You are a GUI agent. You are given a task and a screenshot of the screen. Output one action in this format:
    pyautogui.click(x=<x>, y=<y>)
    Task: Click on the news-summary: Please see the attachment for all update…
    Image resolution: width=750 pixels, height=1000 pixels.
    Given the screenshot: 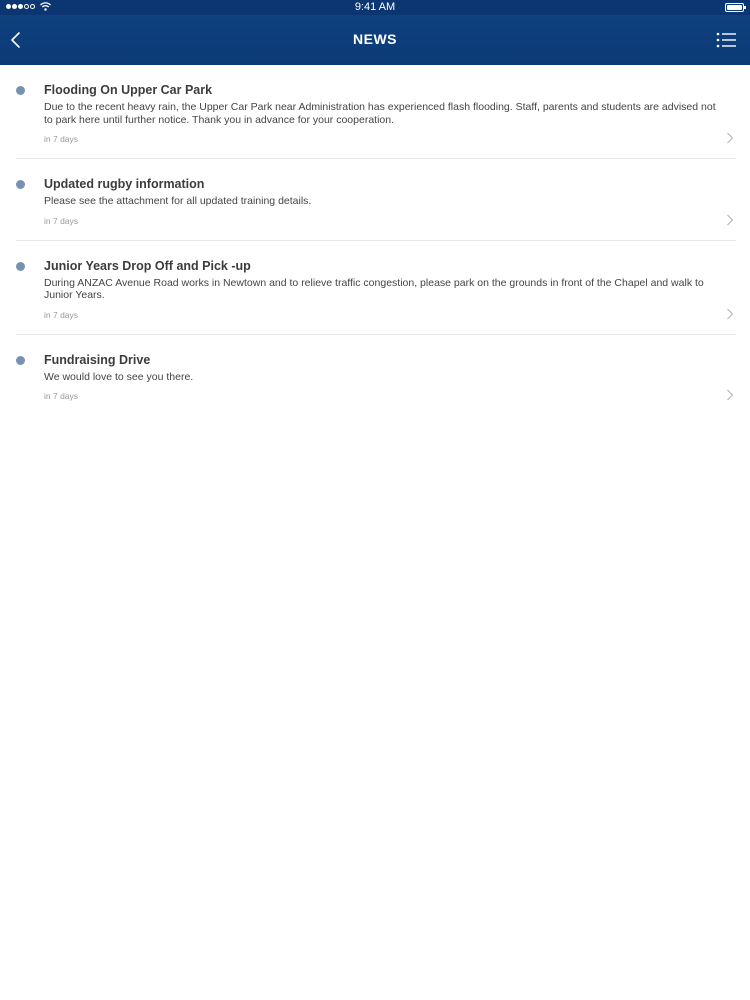 What is the action you would take?
    pyautogui.click(x=178, y=201)
    